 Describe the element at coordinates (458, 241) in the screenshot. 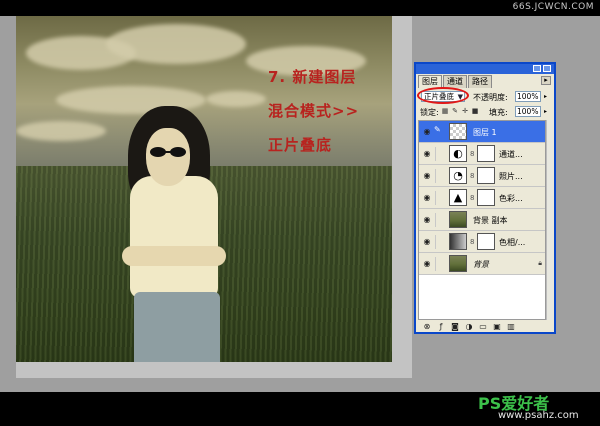

I see `hue-saturation-icon` at that location.